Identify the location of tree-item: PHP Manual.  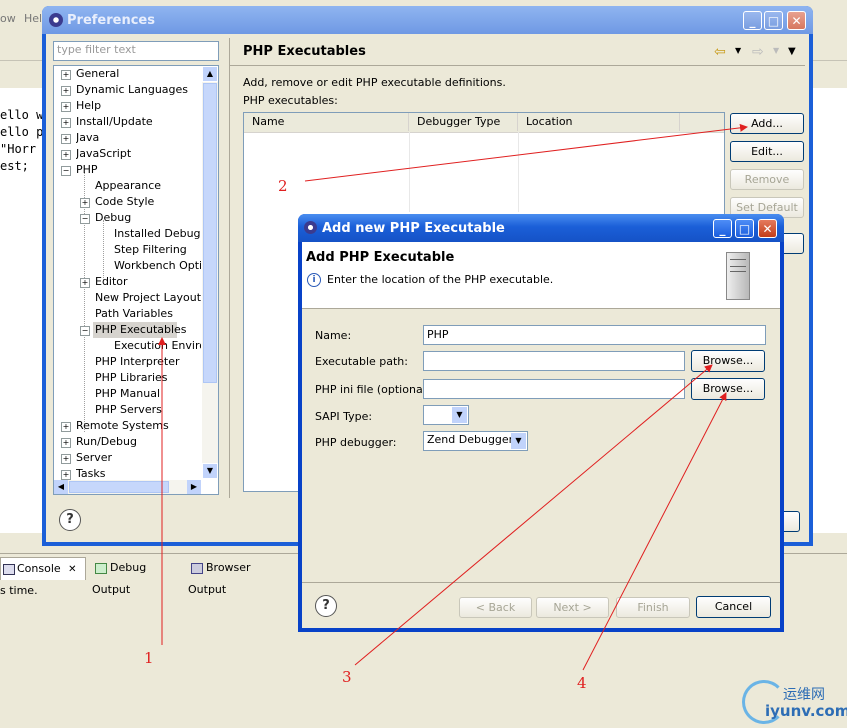
(127, 393).